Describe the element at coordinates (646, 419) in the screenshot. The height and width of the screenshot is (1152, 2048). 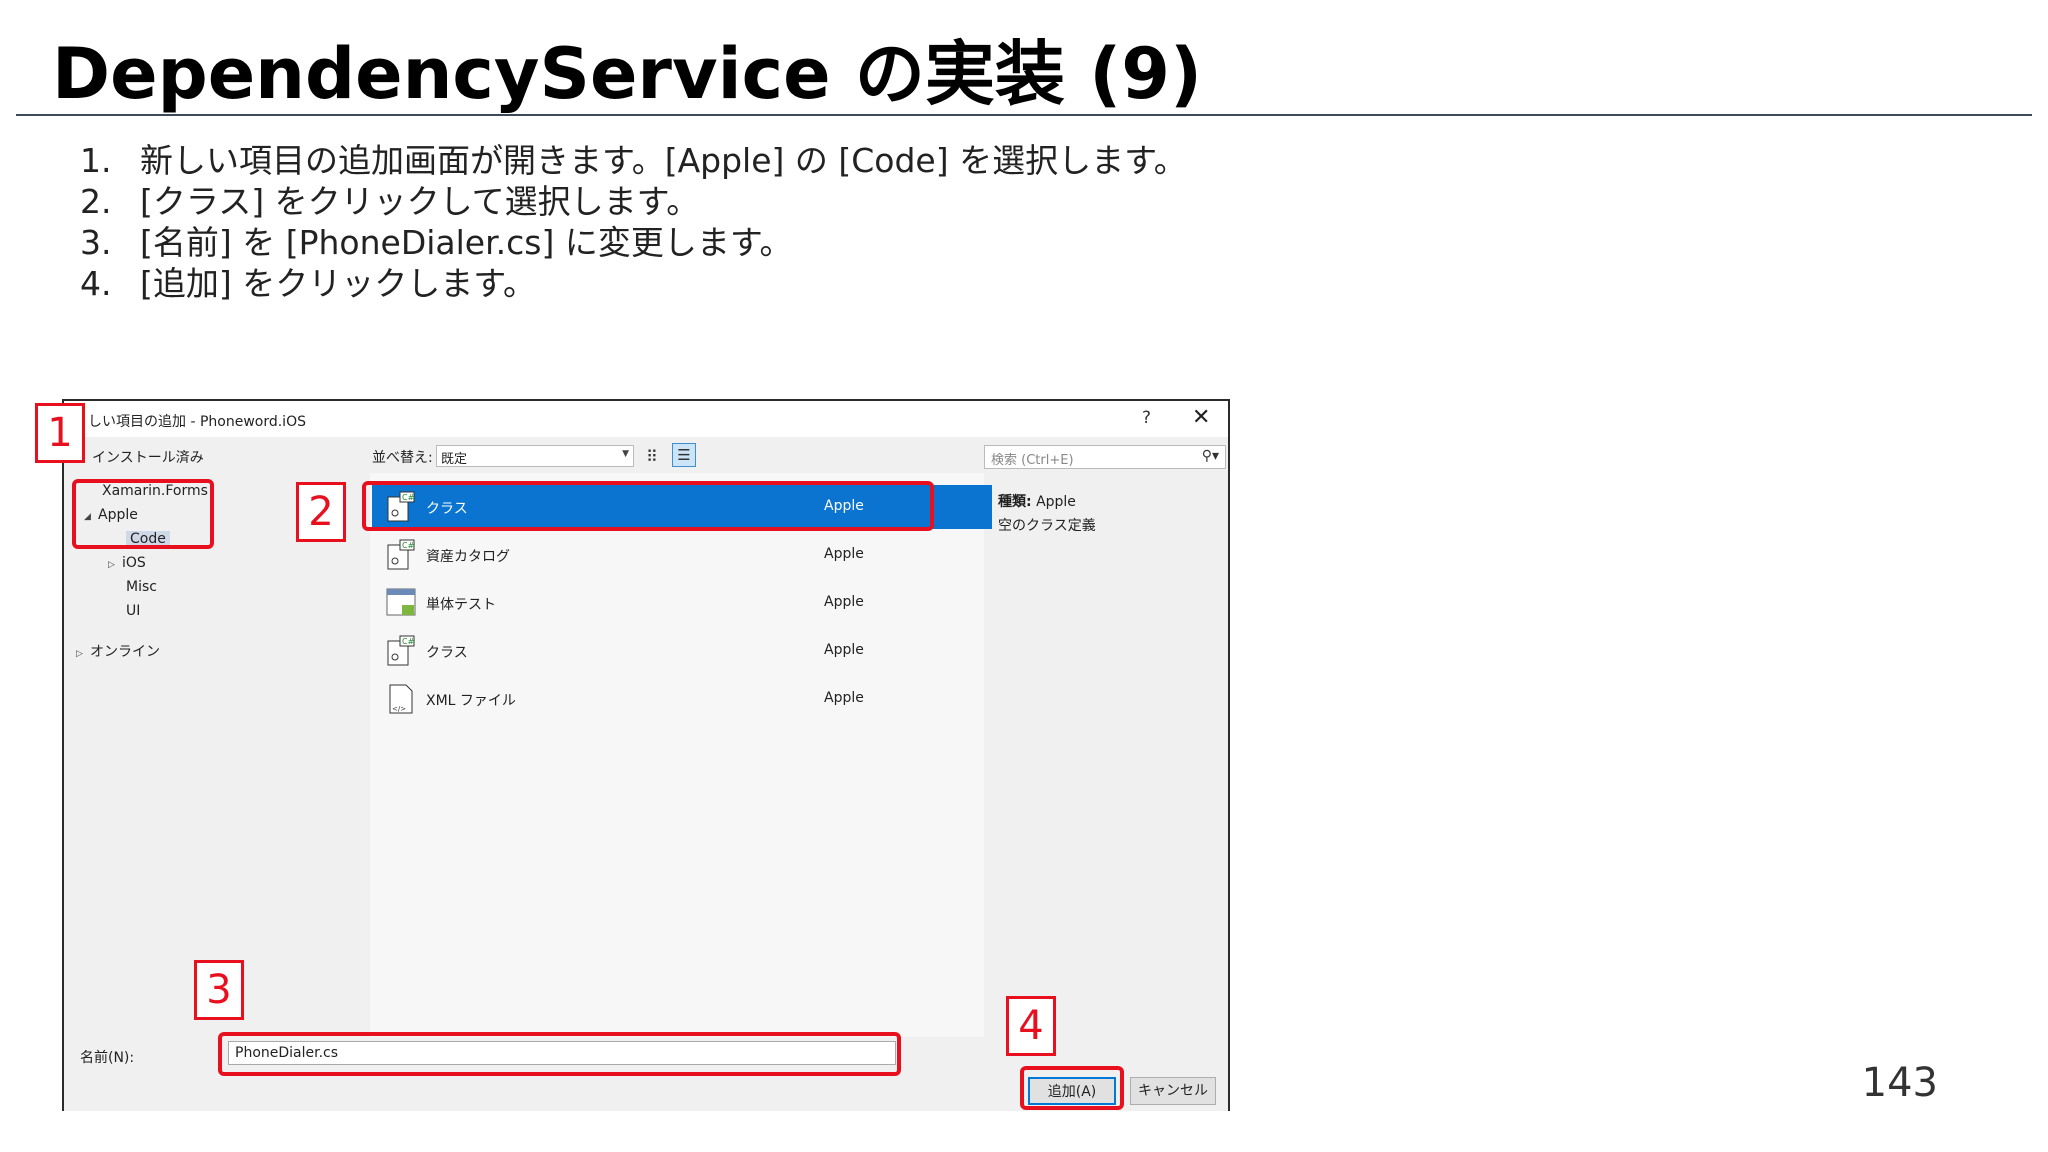
I see `dialog-titlebar: しい項目の追加 - Phoneword.iOS ? ✕` at that location.